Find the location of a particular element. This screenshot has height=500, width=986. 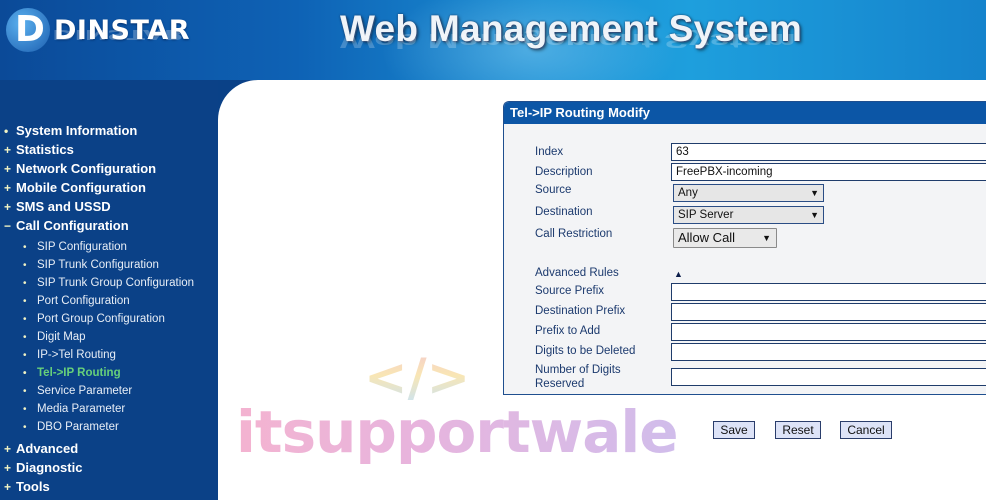

subnav-digit-map: • Digit Map is located at coordinates (99, 337).